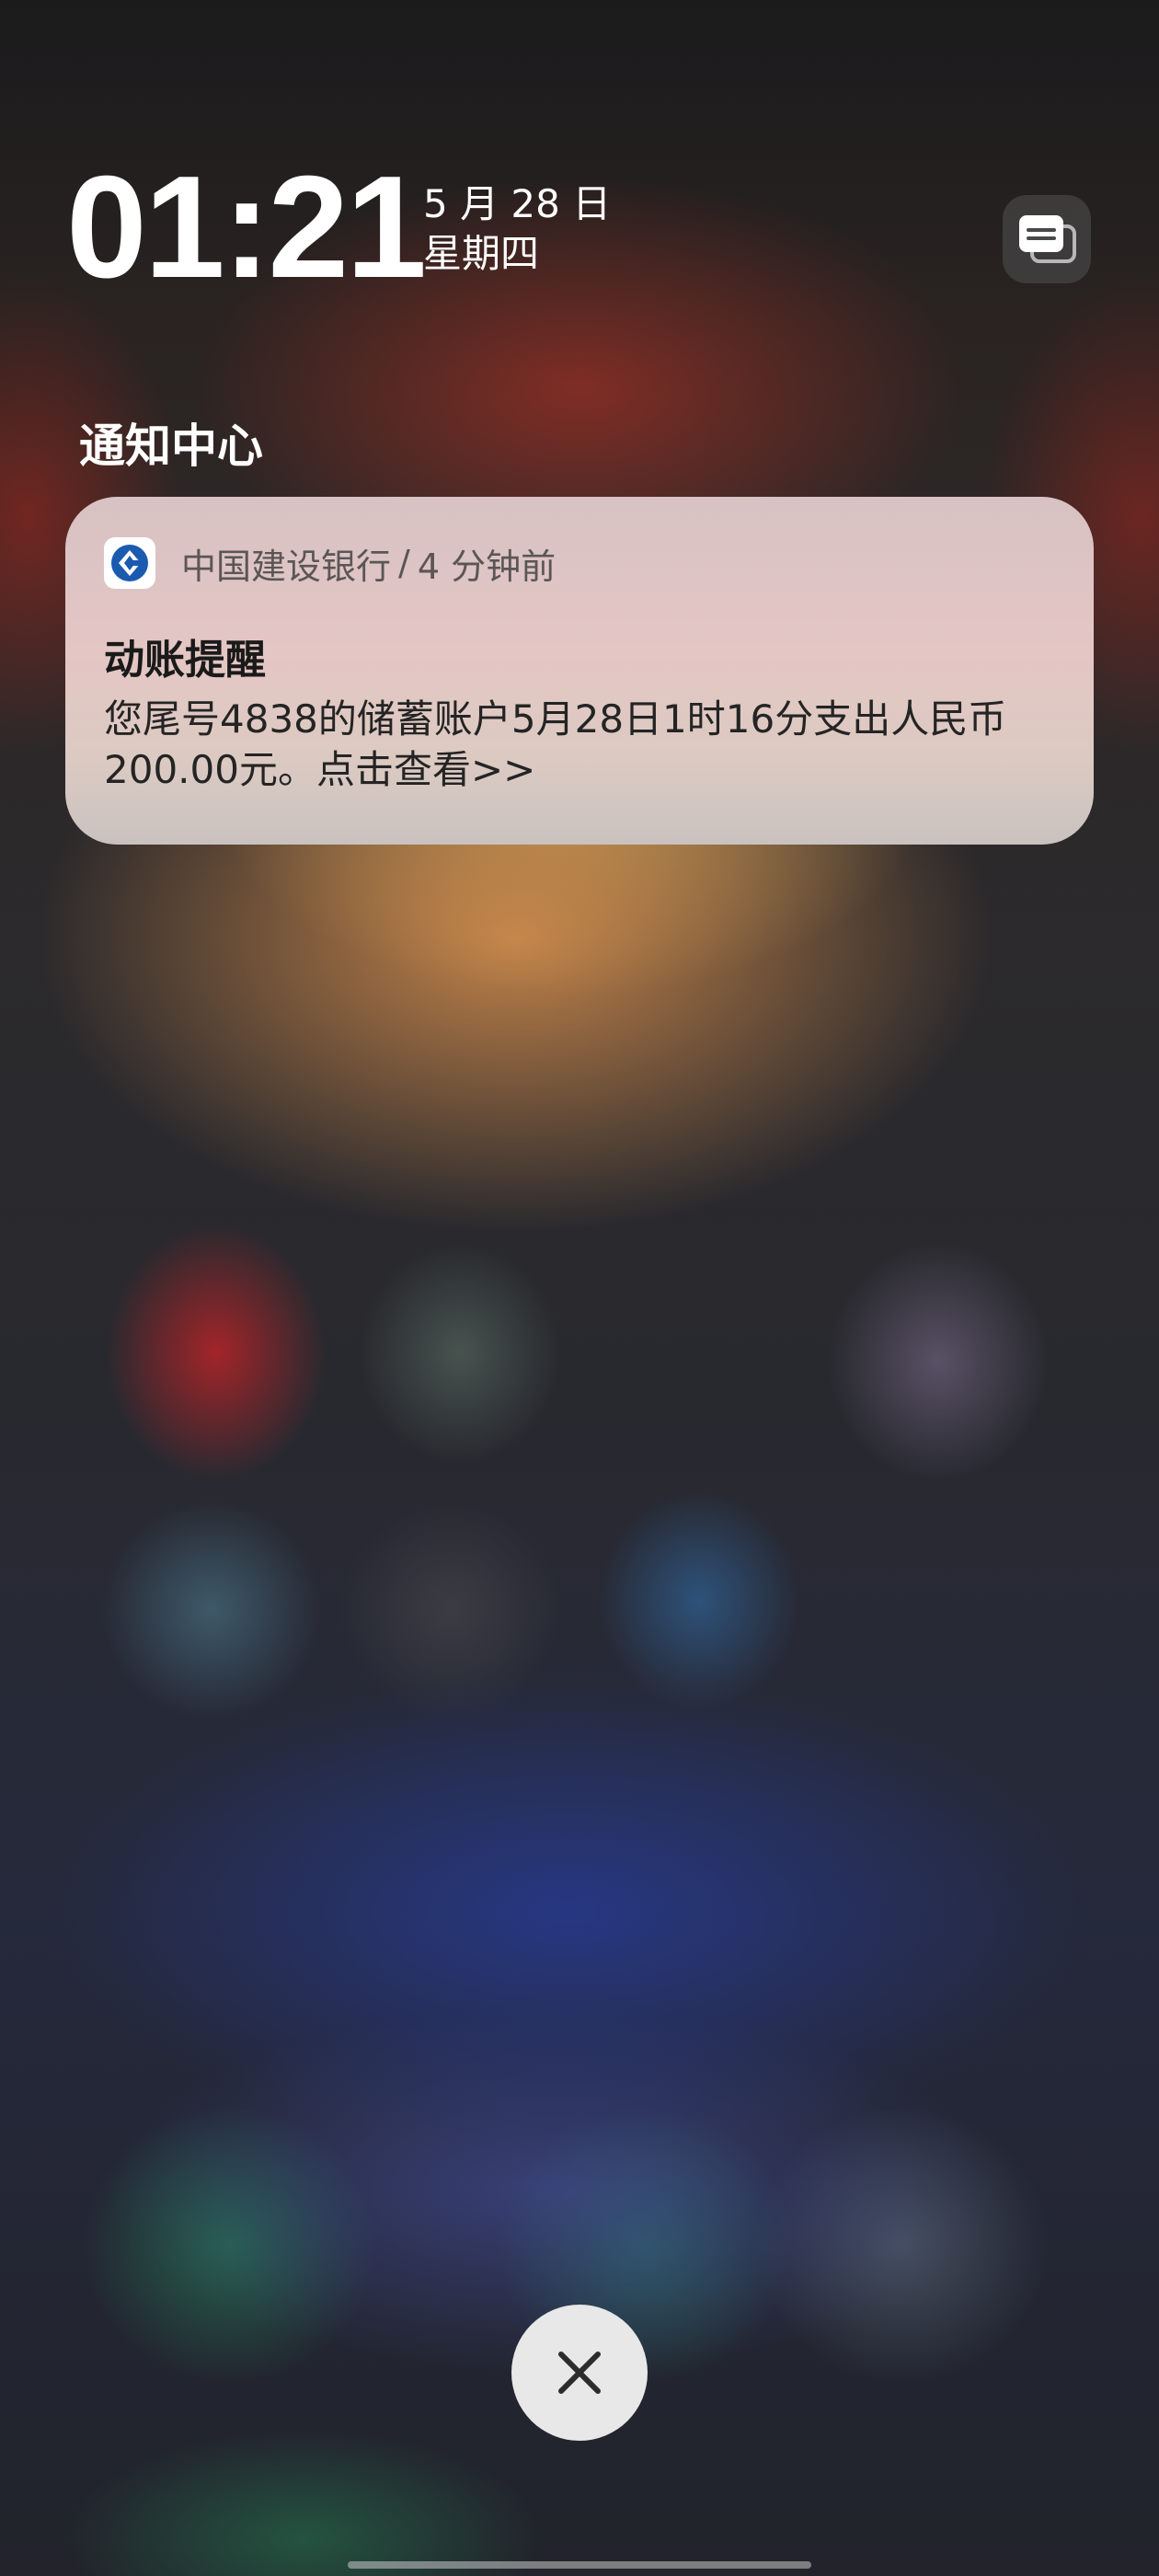 This screenshot has width=1159, height=2576. I want to click on notification-stack-button, so click(1047, 239).